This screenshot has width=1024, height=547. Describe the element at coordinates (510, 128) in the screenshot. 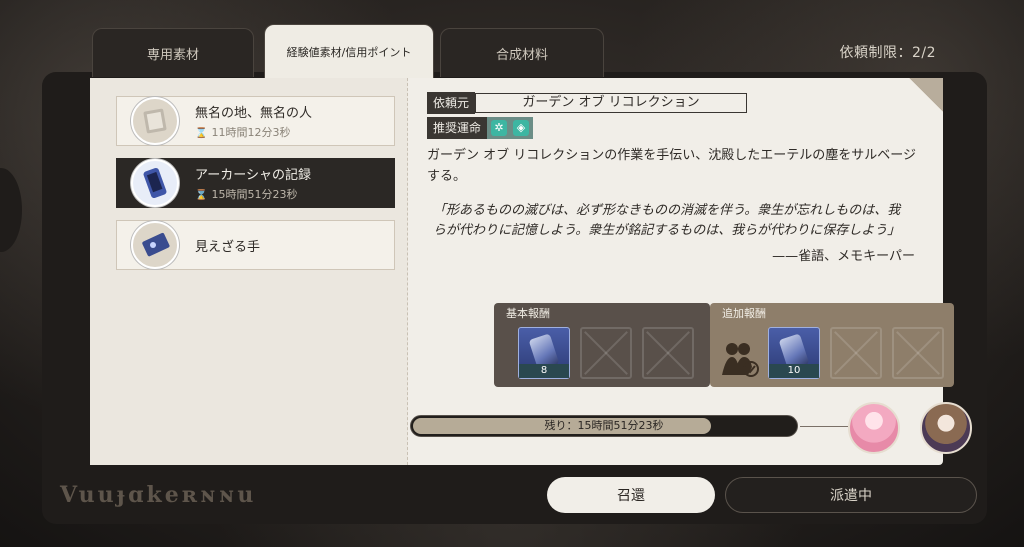

I see `recommended-paths: ✲ ◈` at that location.